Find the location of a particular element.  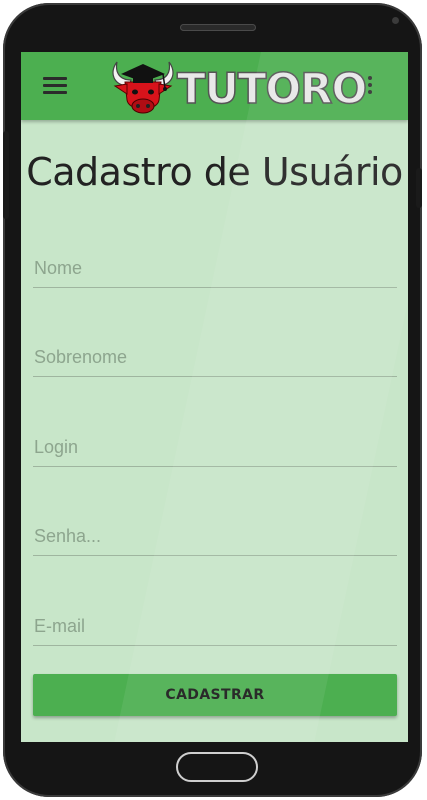

app-bar: TUTORO is located at coordinates (214, 86).